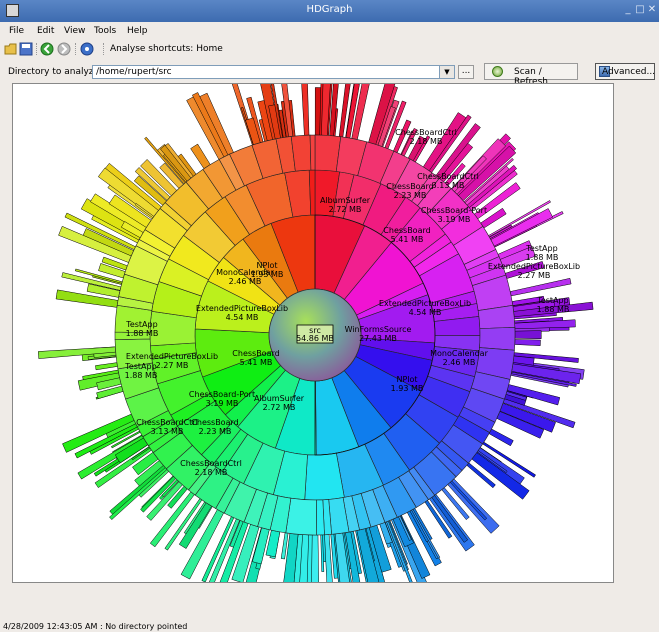 The width and height of the screenshot is (659, 632). What do you see at coordinates (74, 31) in the screenshot?
I see `menu-view: View` at bounding box center [74, 31].